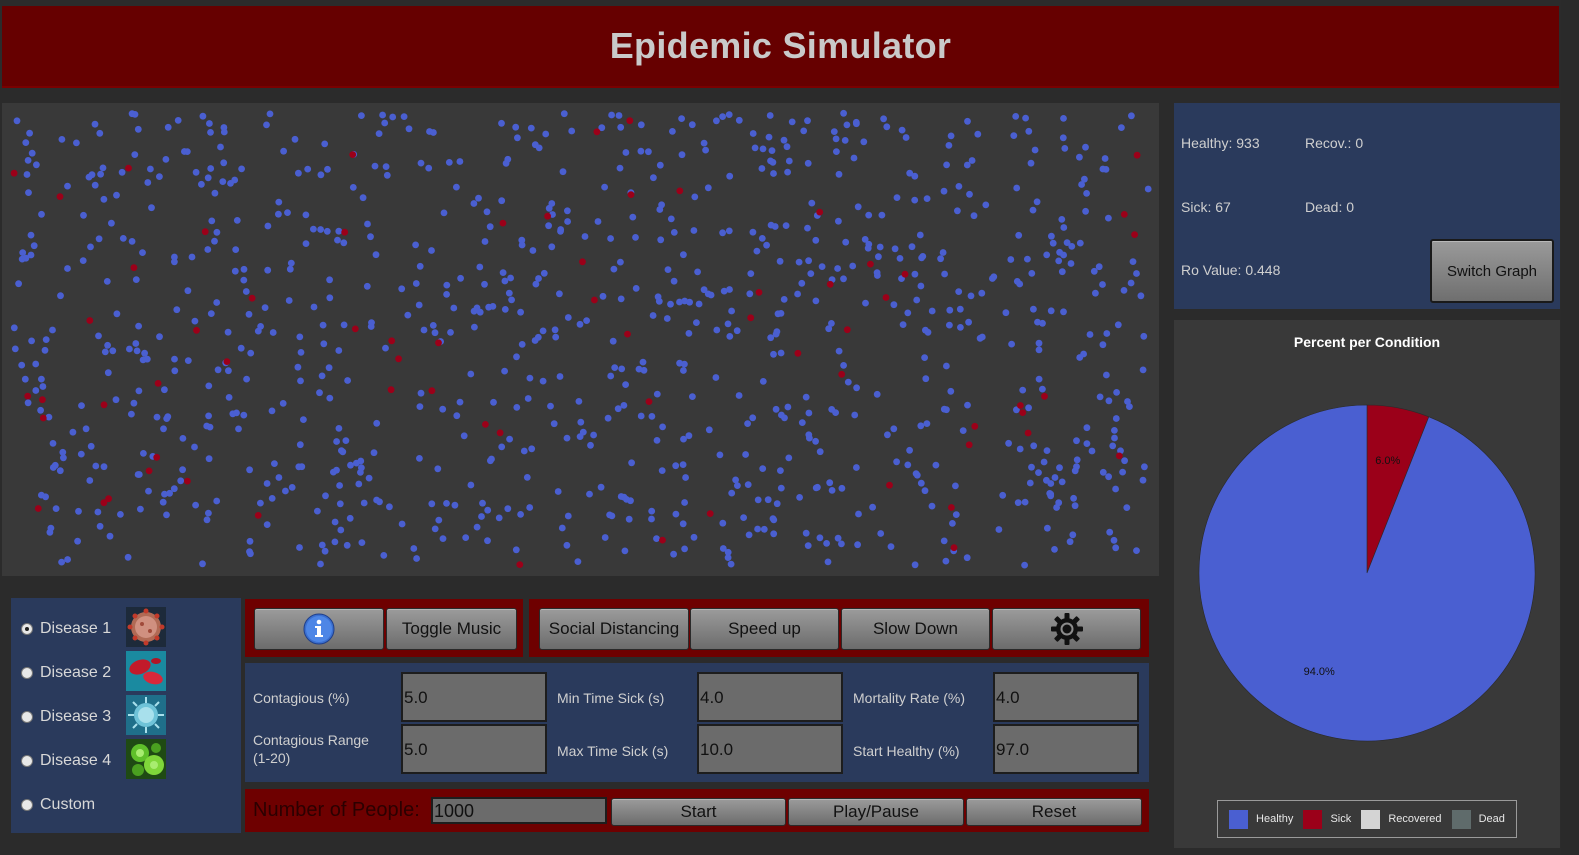 The width and height of the screenshot is (1579, 855). What do you see at coordinates (770, 697) in the screenshot?
I see `min-time-sick-input: 4.0` at bounding box center [770, 697].